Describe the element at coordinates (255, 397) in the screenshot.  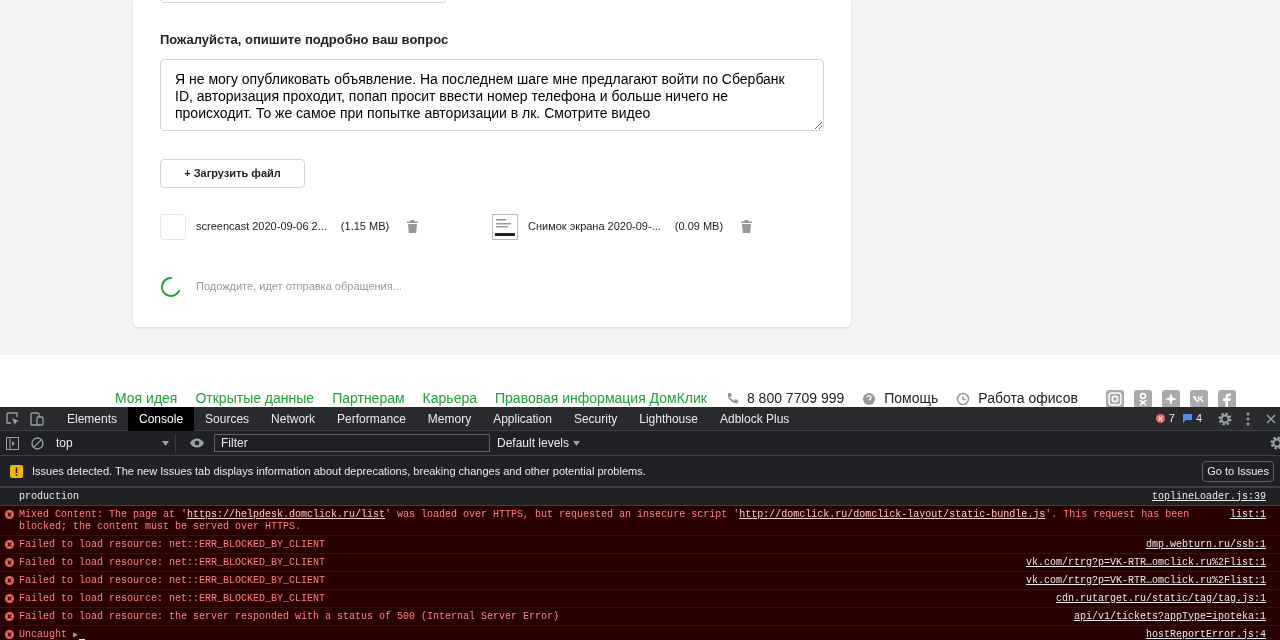
I see `footer-link: Открытые данные` at that location.